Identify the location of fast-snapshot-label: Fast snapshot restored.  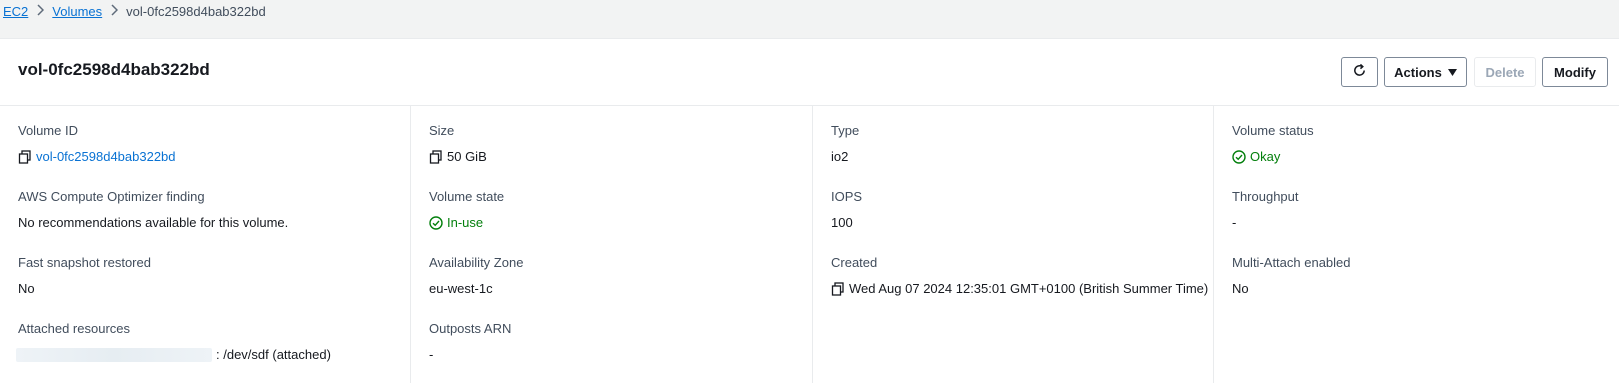
(84, 262).